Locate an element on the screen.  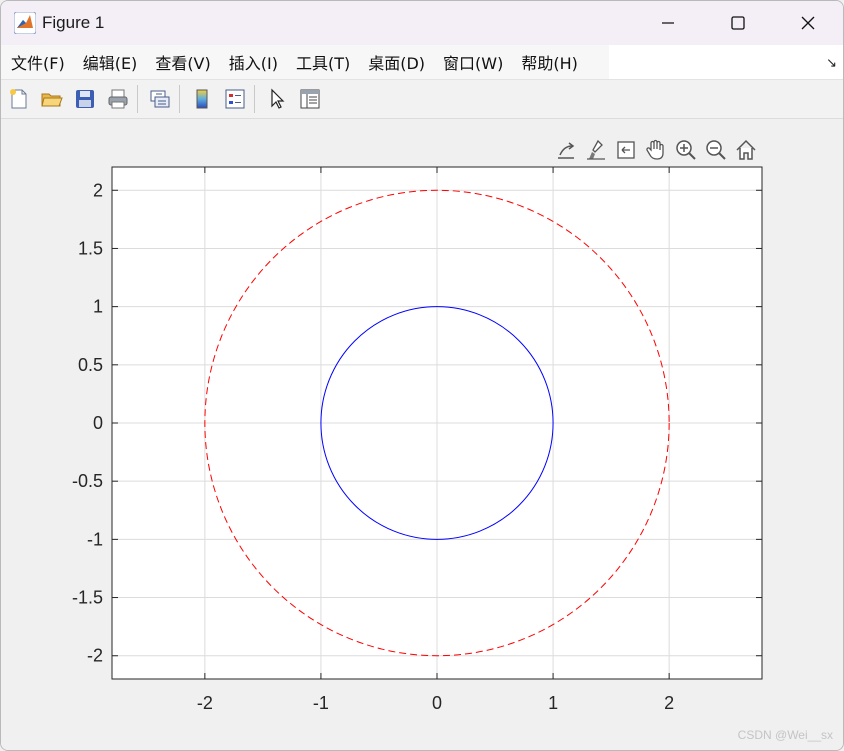
y-tick-label: 2 is located at coordinates (98, 190).